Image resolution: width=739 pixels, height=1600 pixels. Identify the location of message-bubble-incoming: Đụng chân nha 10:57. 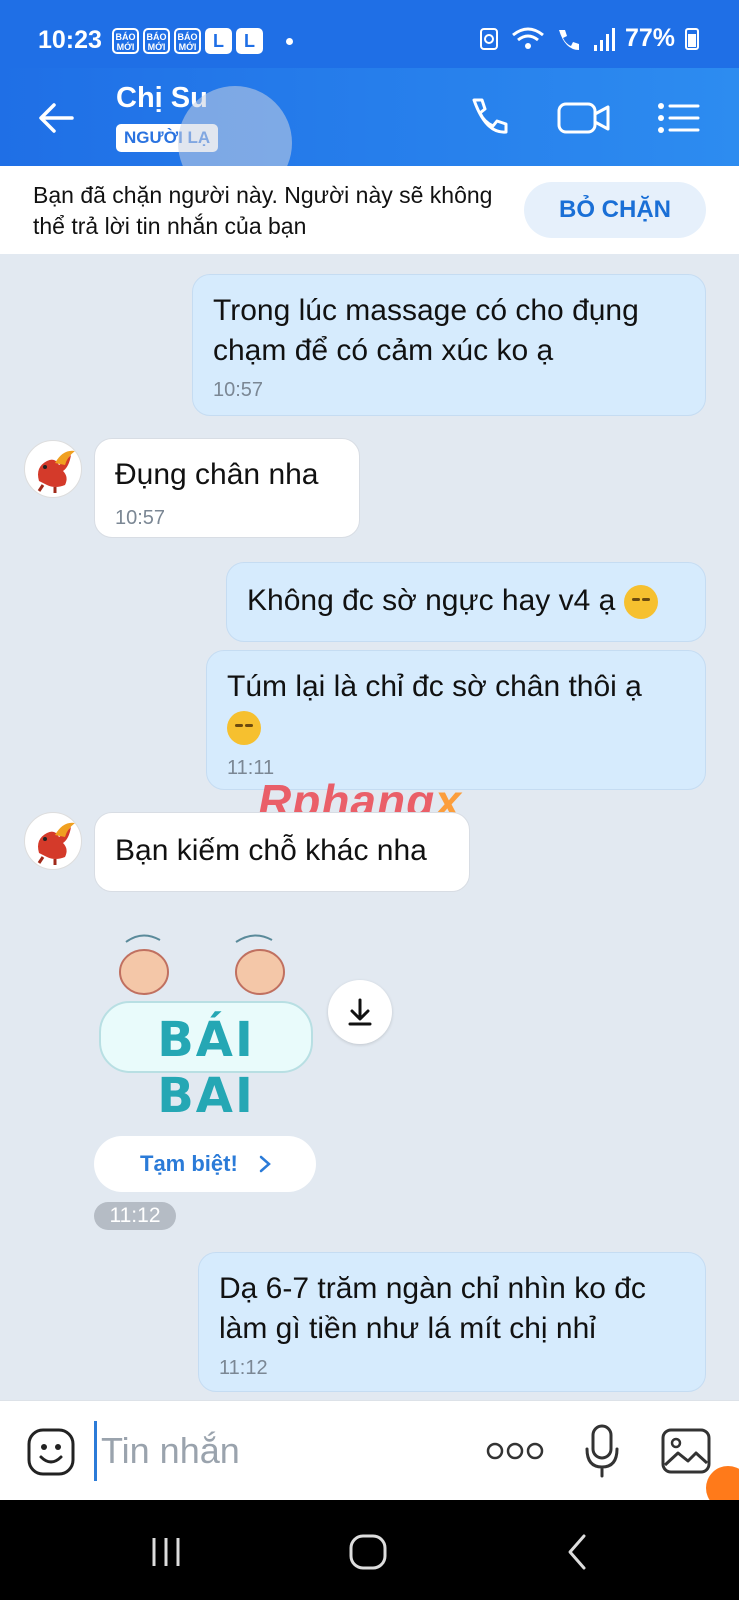
(227, 488).